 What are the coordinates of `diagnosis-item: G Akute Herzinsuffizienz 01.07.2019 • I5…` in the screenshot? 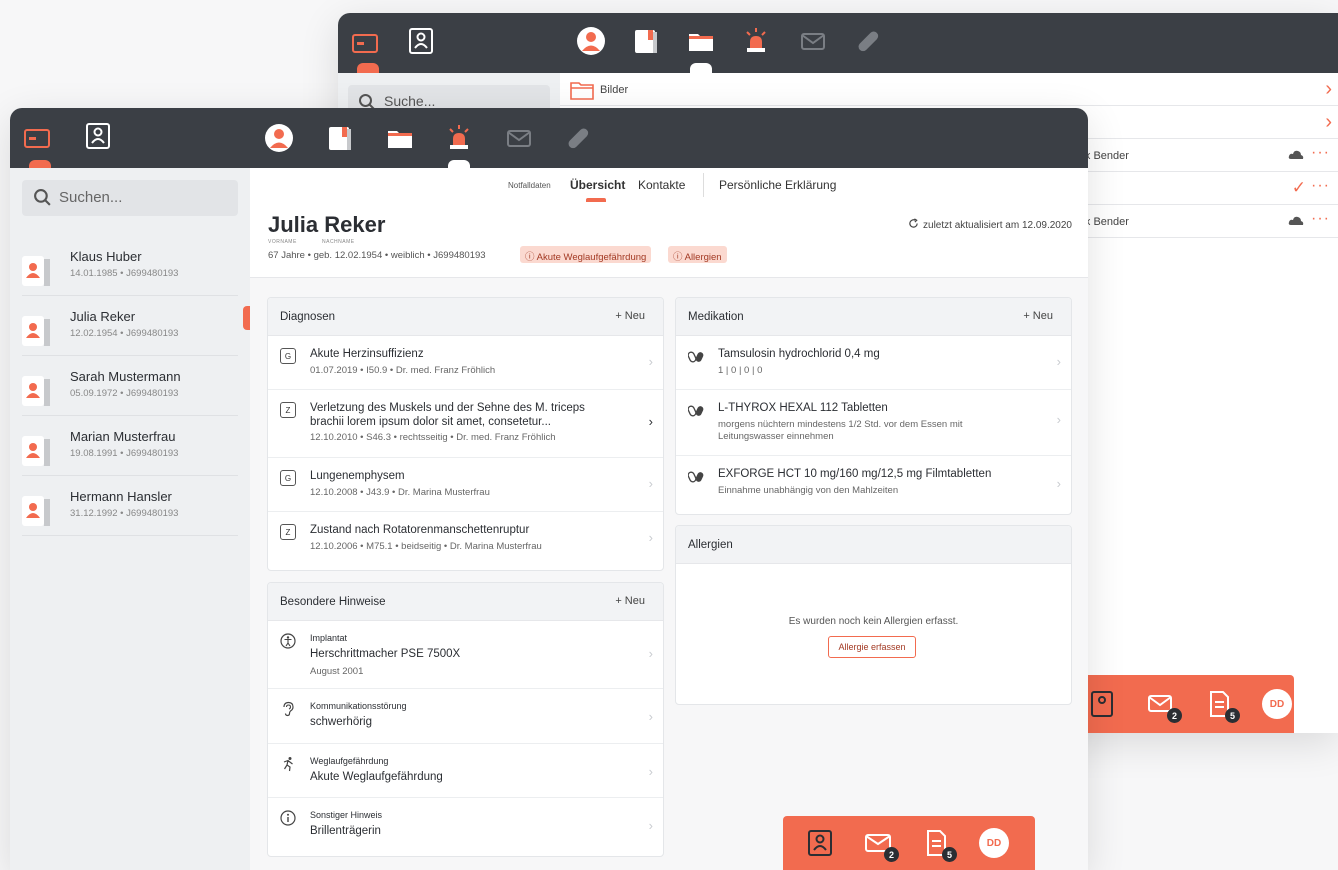 It's located at (465, 363).